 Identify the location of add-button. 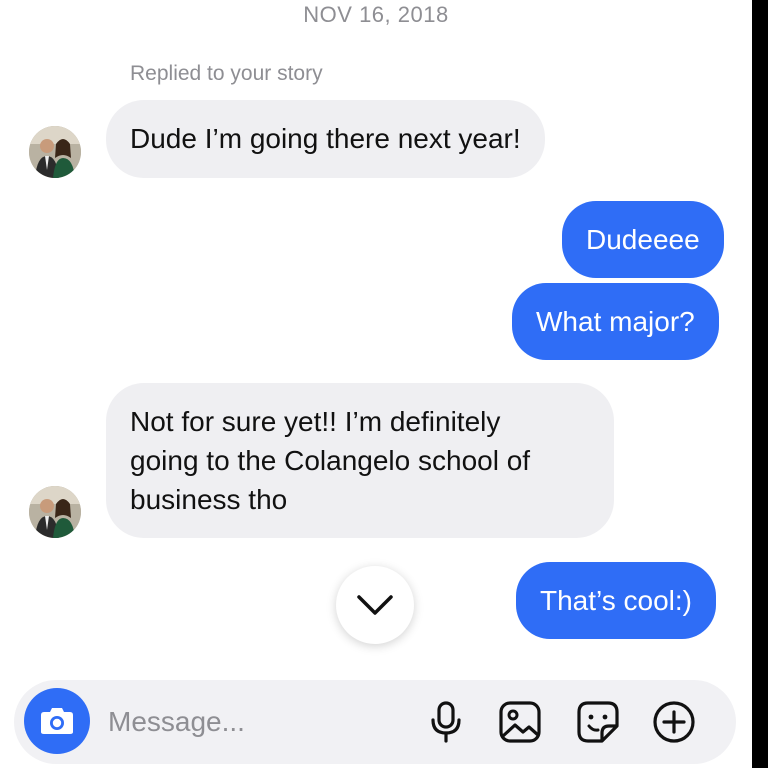
(674, 722).